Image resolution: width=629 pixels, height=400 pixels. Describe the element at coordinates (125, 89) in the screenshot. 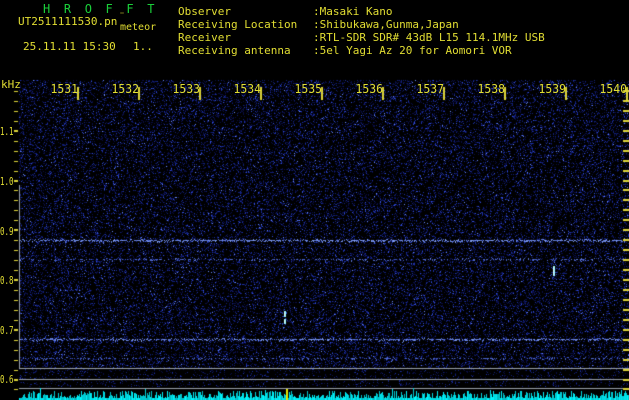

I see `x-tick-label-1532: 1532` at that location.